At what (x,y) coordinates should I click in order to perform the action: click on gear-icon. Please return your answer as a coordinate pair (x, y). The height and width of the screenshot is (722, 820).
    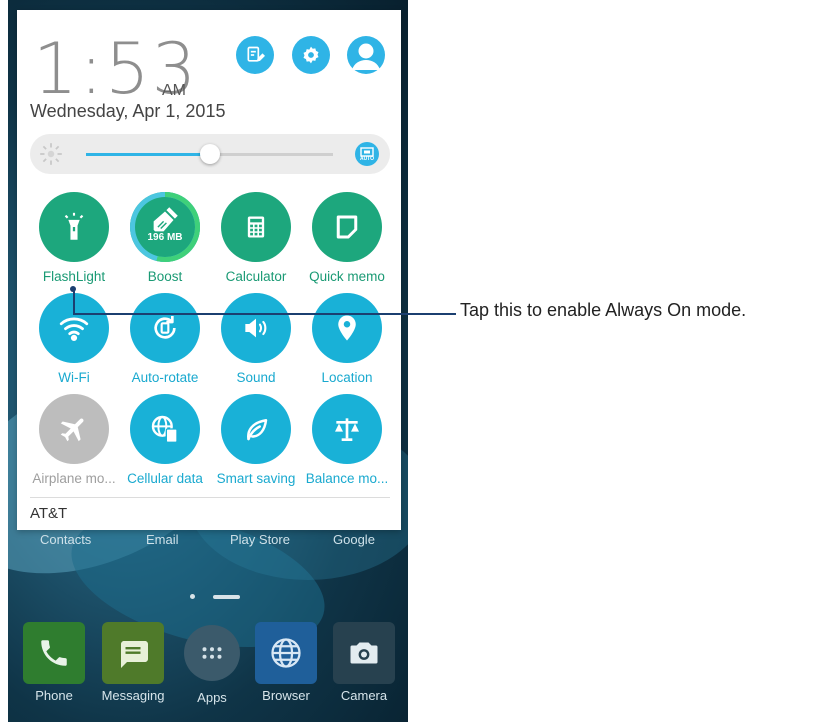
    Looking at the image, I should click on (311, 55).